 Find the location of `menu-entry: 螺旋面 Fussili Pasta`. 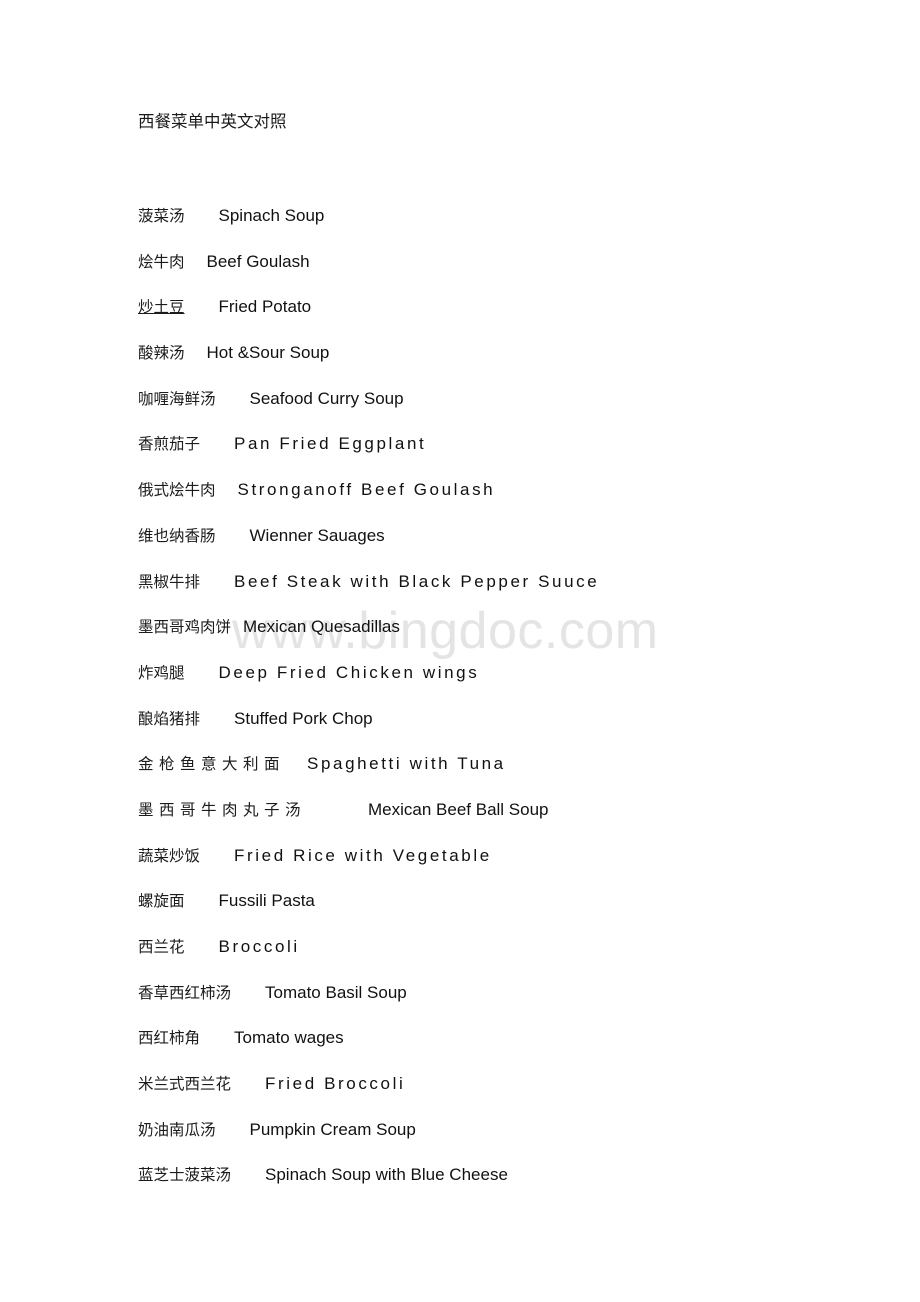

menu-entry: 螺旋面 Fussili Pasta is located at coordinates (488, 910).